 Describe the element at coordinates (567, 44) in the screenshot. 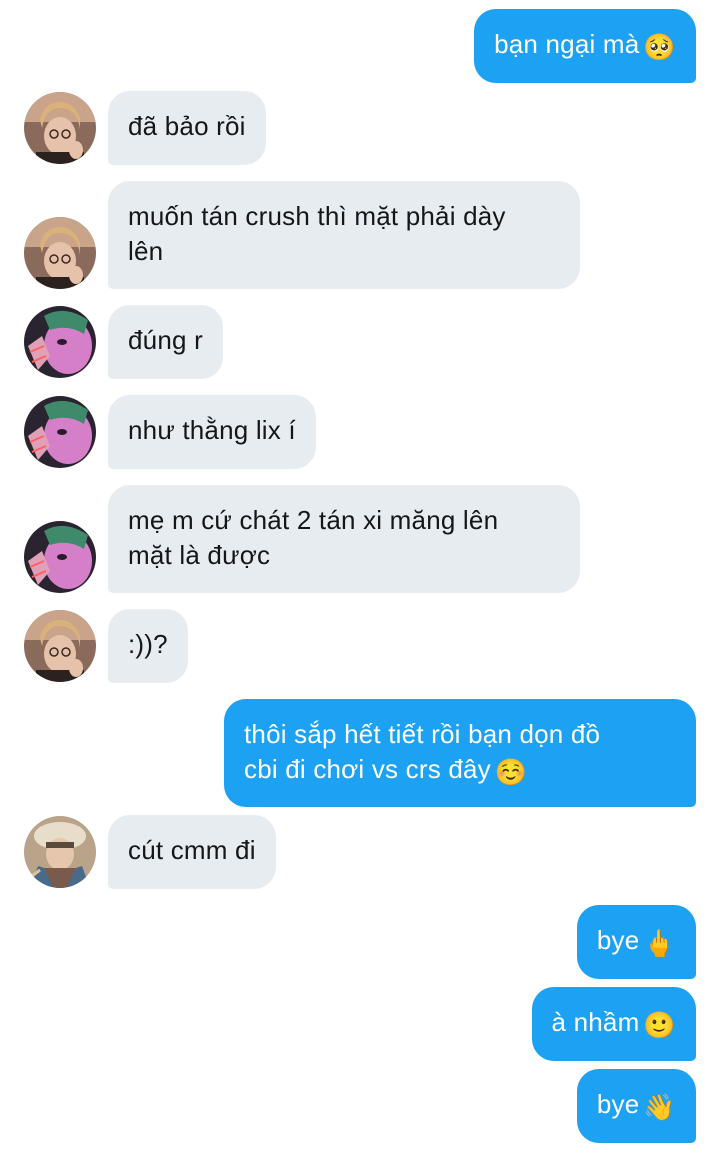

I see `message-text: bạn ngại mà` at that location.